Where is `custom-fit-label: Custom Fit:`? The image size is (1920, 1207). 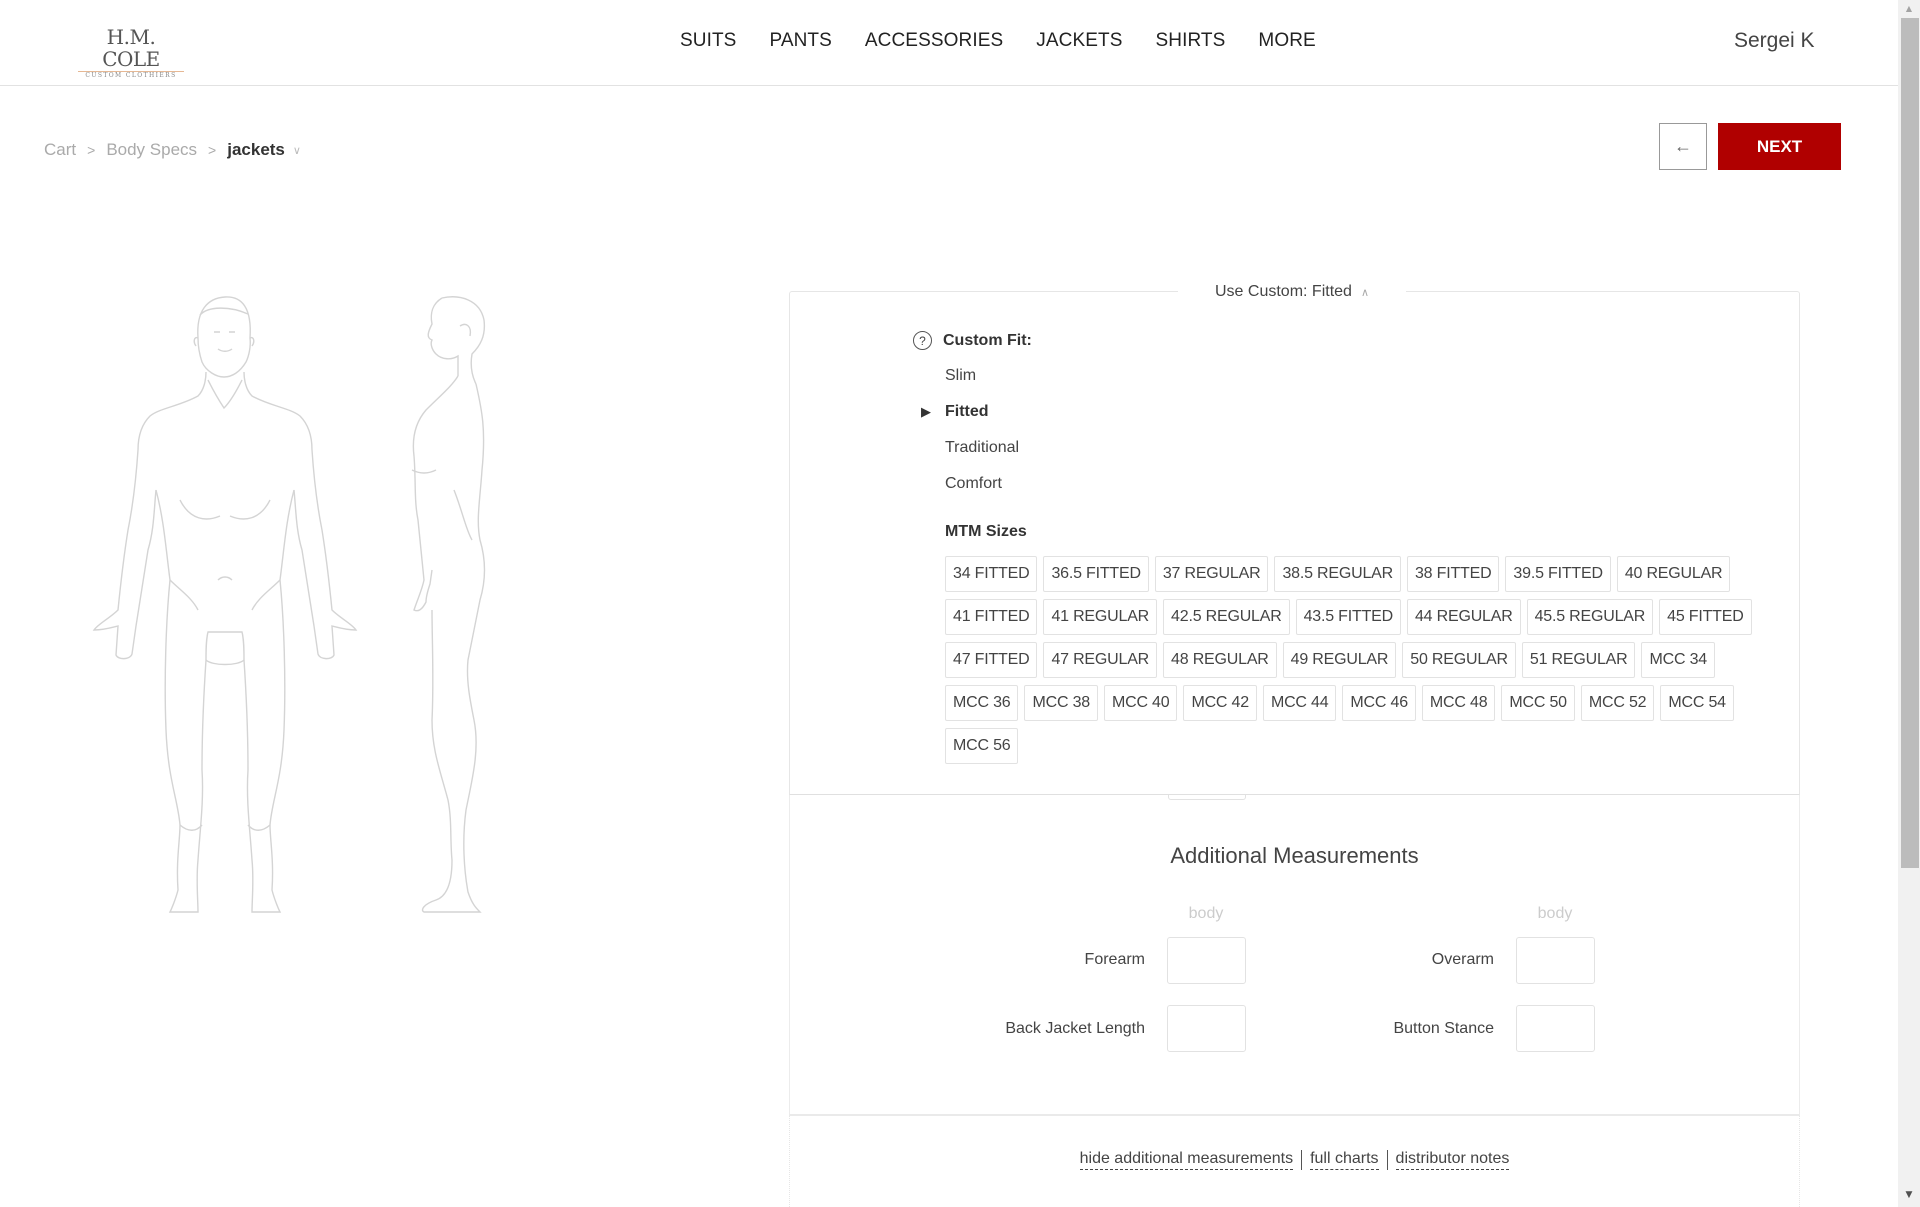
custom-fit-label: Custom Fit: is located at coordinates (987, 340).